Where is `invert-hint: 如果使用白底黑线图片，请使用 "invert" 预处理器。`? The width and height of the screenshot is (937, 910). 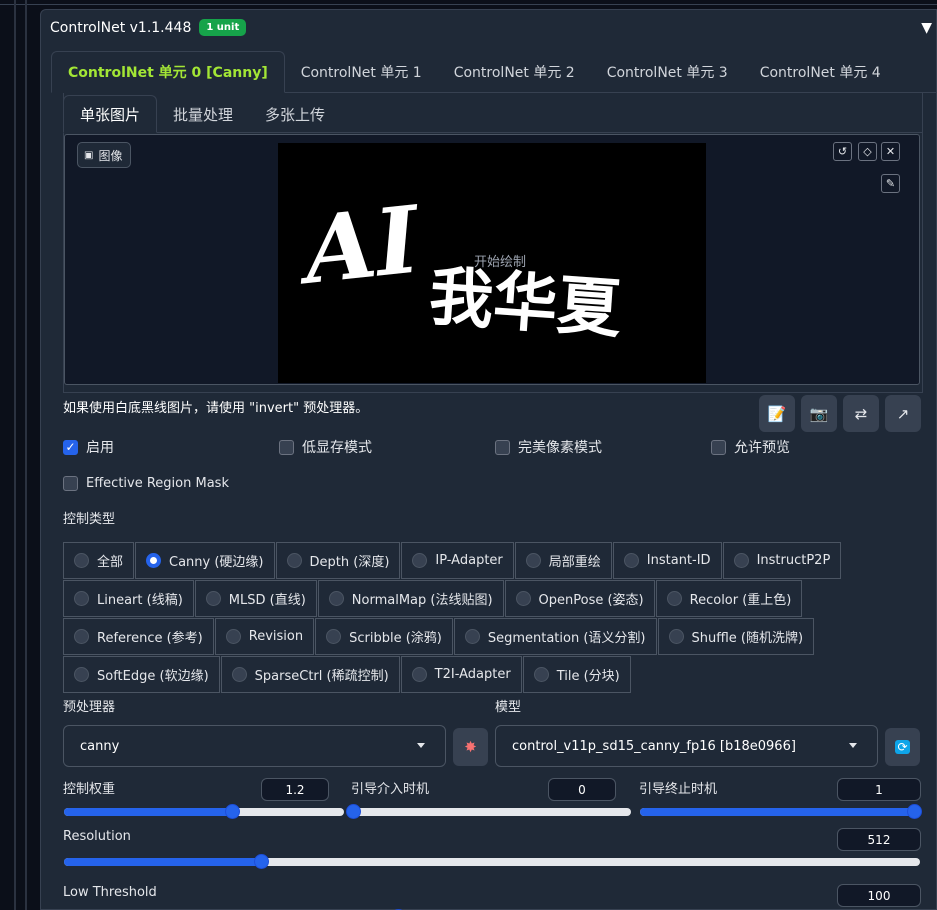 invert-hint: 如果使用白底黑线图片，请使用 "invert" 预处理器。 is located at coordinates (216, 408).